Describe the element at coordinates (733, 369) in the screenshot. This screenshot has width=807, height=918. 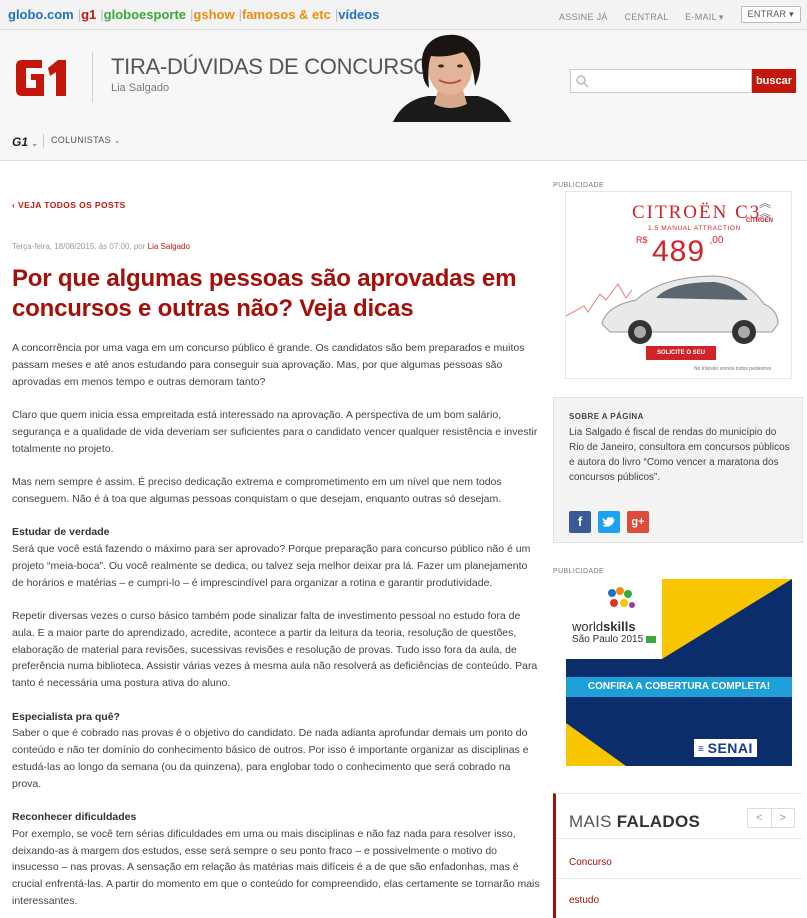
I see `ad-footer-note: No trânsito somos todos pedestres` at that location.